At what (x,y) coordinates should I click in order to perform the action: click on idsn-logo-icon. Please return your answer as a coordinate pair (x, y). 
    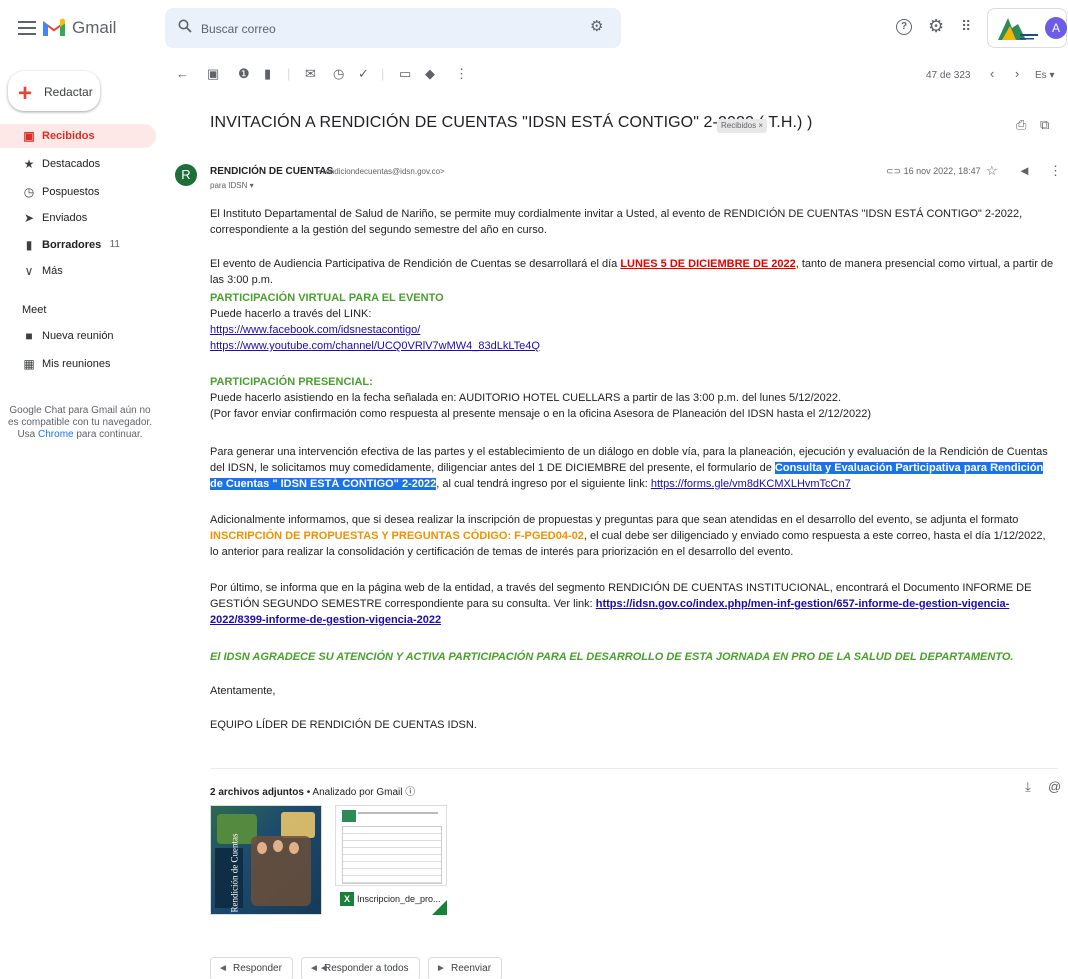
    Looking at the image, I should click on (1018, 29).